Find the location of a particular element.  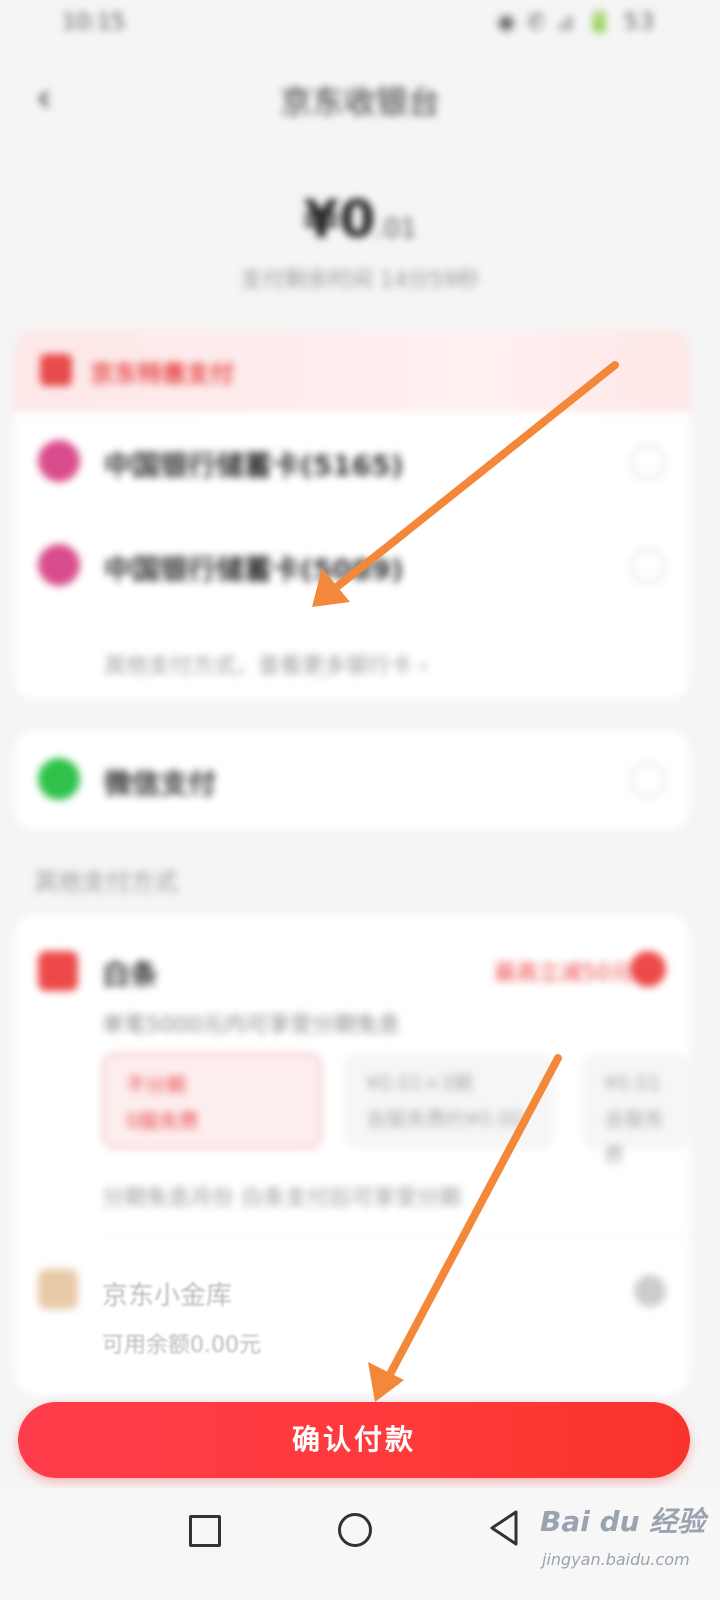

home-icon is located at coordinates (355, 1530).